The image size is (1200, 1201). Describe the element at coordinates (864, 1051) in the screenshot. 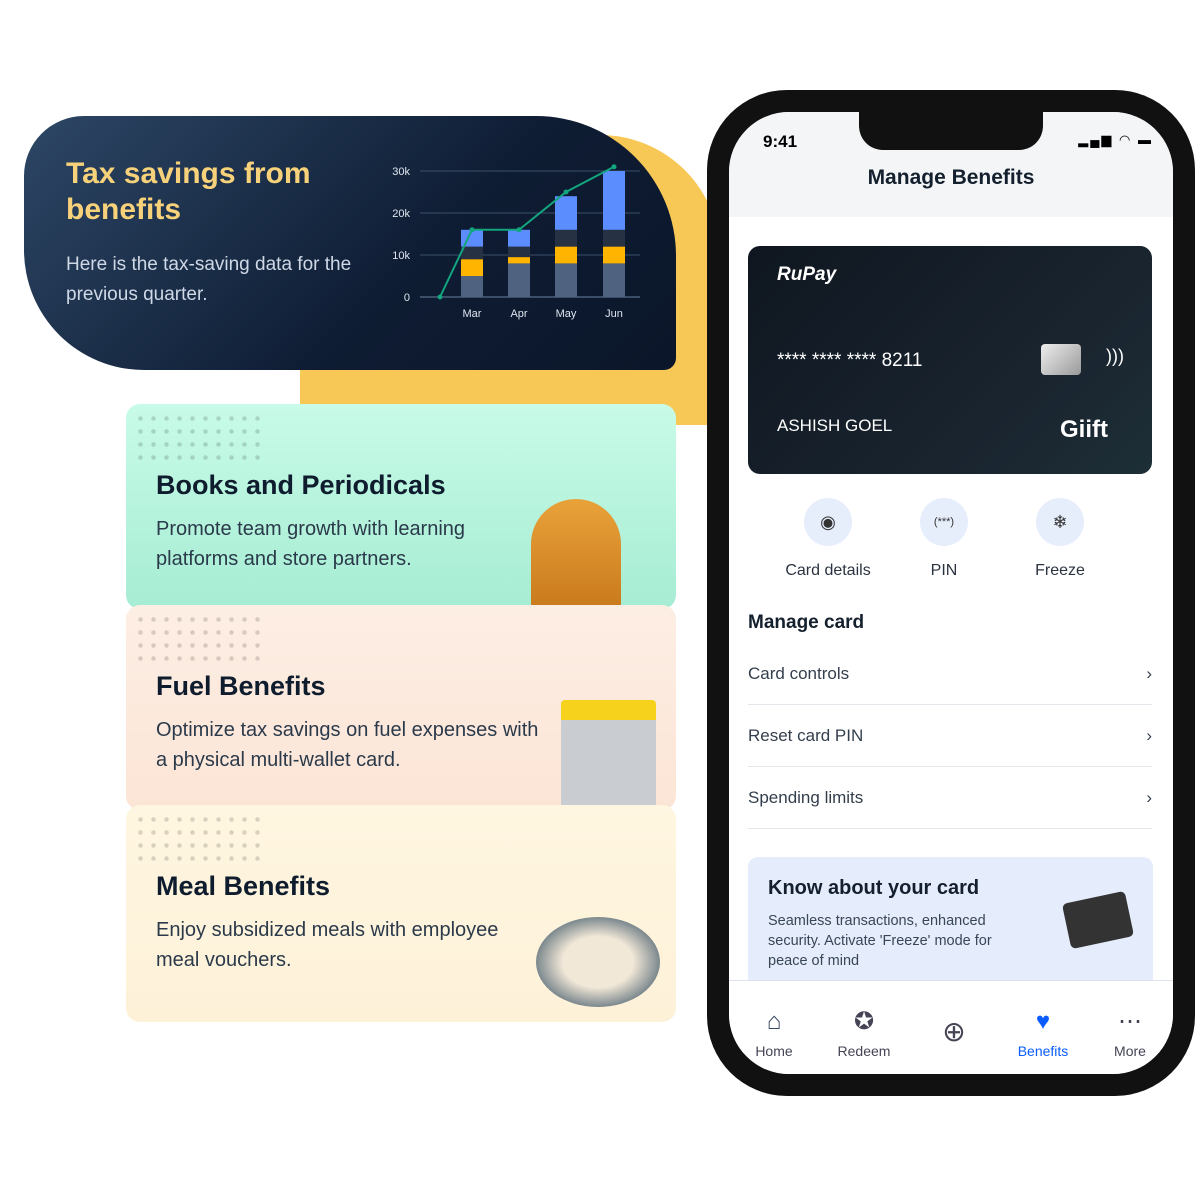

I see `nav-label: Redeem` at that location.